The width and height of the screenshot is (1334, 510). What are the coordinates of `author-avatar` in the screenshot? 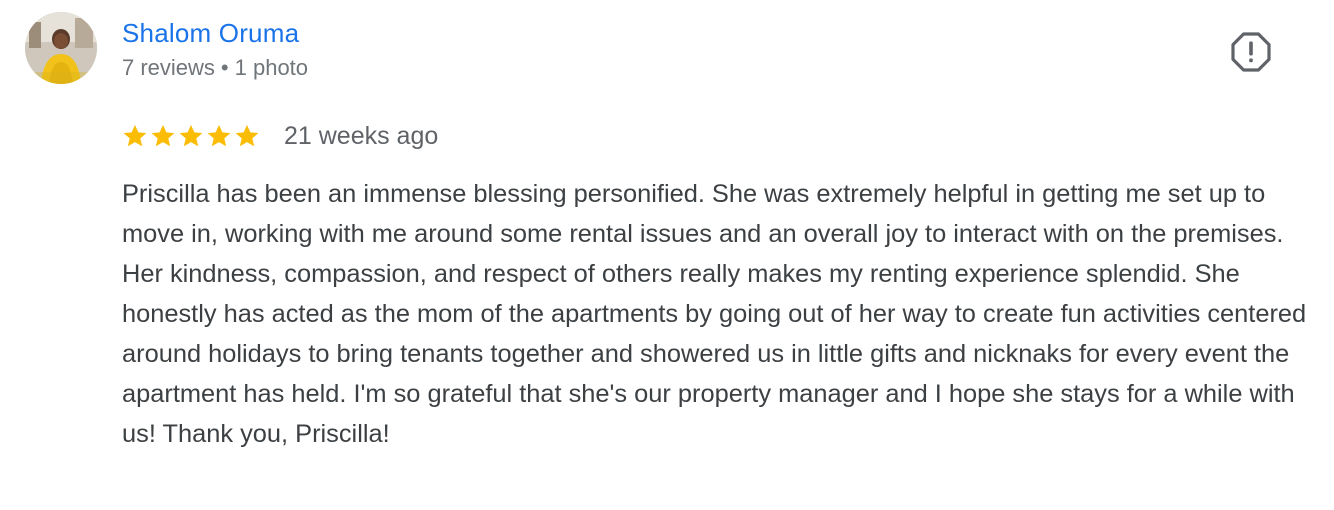 It's located at (61, 48).